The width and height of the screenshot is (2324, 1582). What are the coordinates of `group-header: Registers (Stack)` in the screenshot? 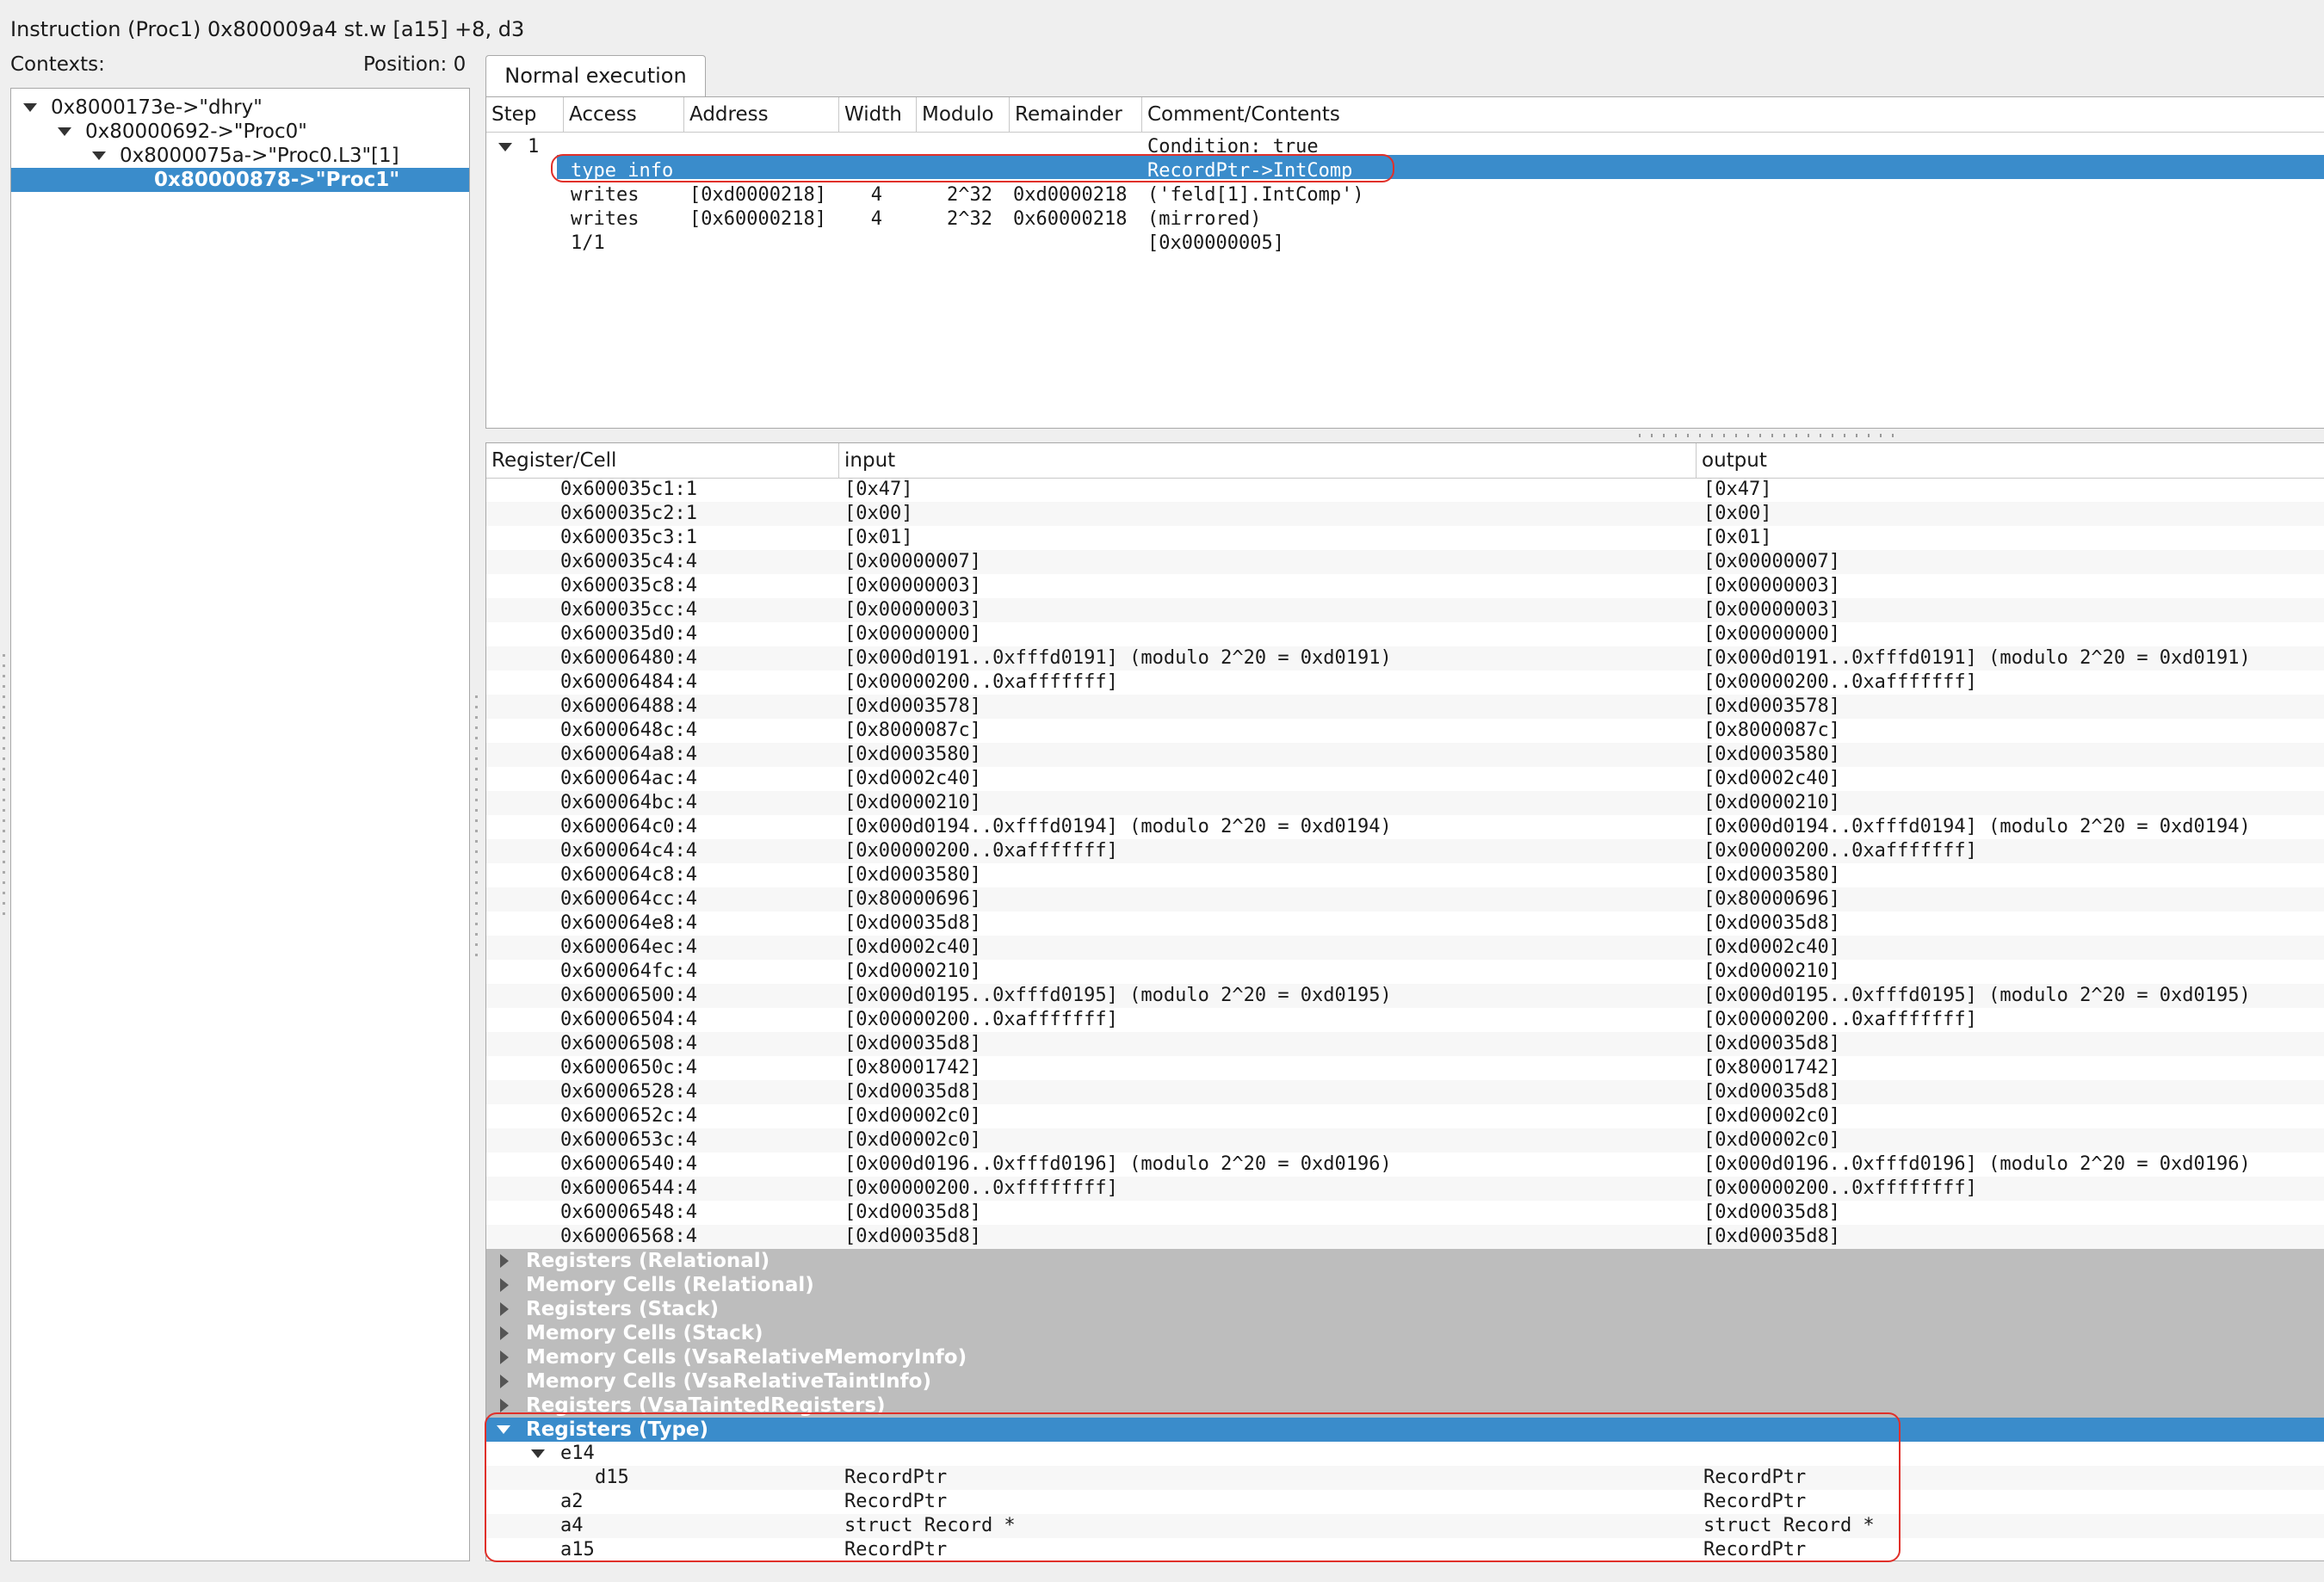 It's located at (1405, 1309).